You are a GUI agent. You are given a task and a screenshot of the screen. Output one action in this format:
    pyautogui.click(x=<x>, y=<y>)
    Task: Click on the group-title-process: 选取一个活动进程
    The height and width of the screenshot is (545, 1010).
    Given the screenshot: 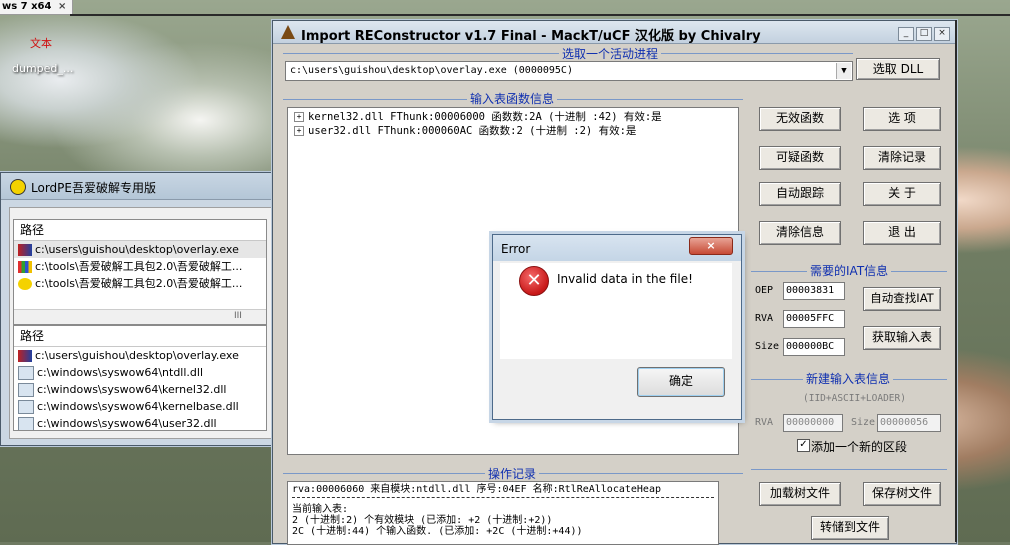 What is the action you would take?
    pyautogui.click(x=610, y=53)
    